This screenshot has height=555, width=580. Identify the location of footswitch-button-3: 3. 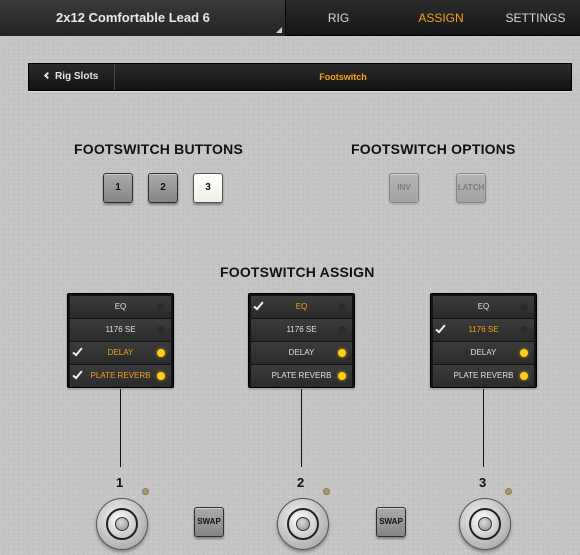
(208, 188).